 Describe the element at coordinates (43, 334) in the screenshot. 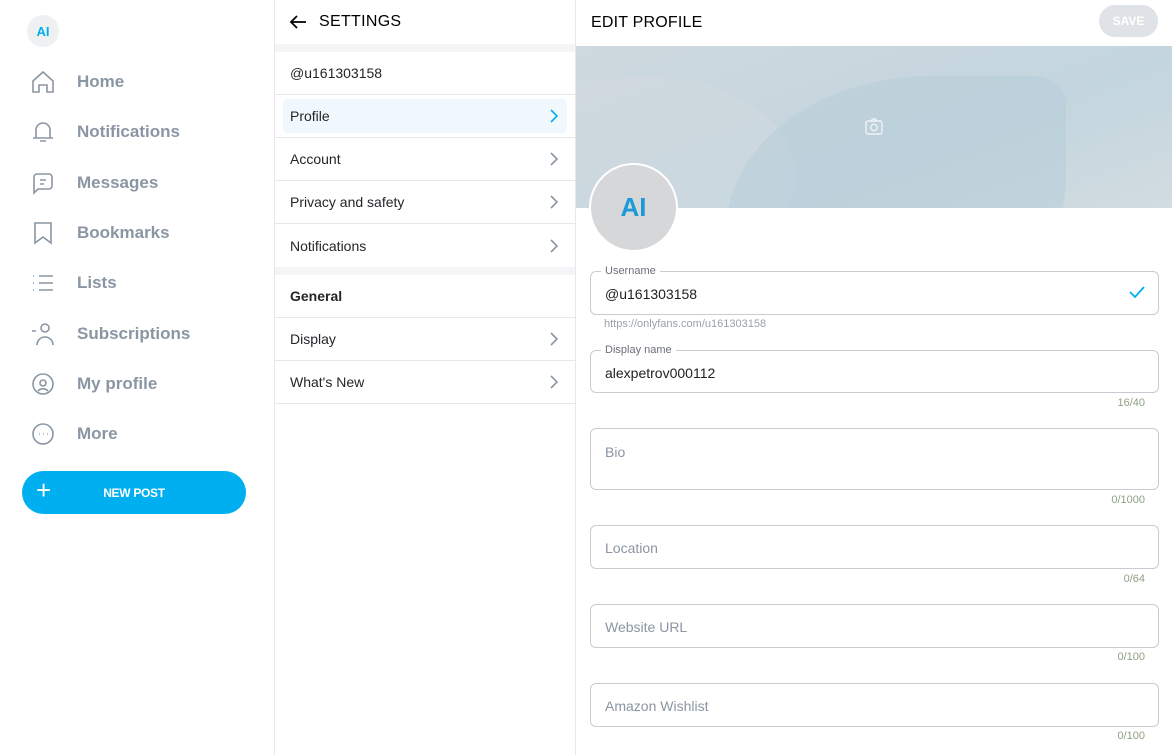

I see `subscriptions-icon` at that location.